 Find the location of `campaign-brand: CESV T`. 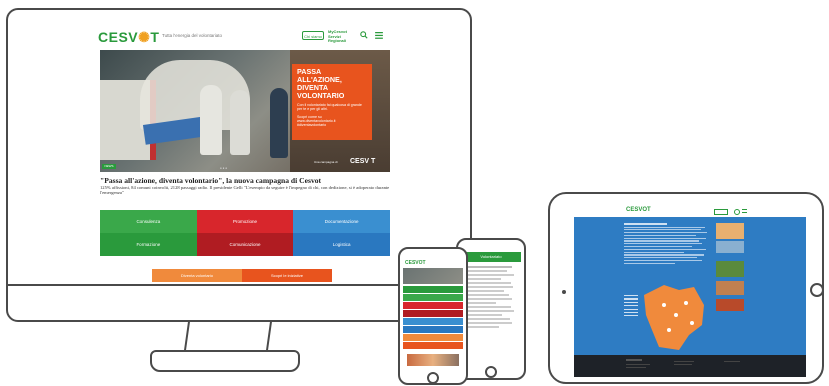

campaign-brand: CESV T is located at coordinates (363, 161).